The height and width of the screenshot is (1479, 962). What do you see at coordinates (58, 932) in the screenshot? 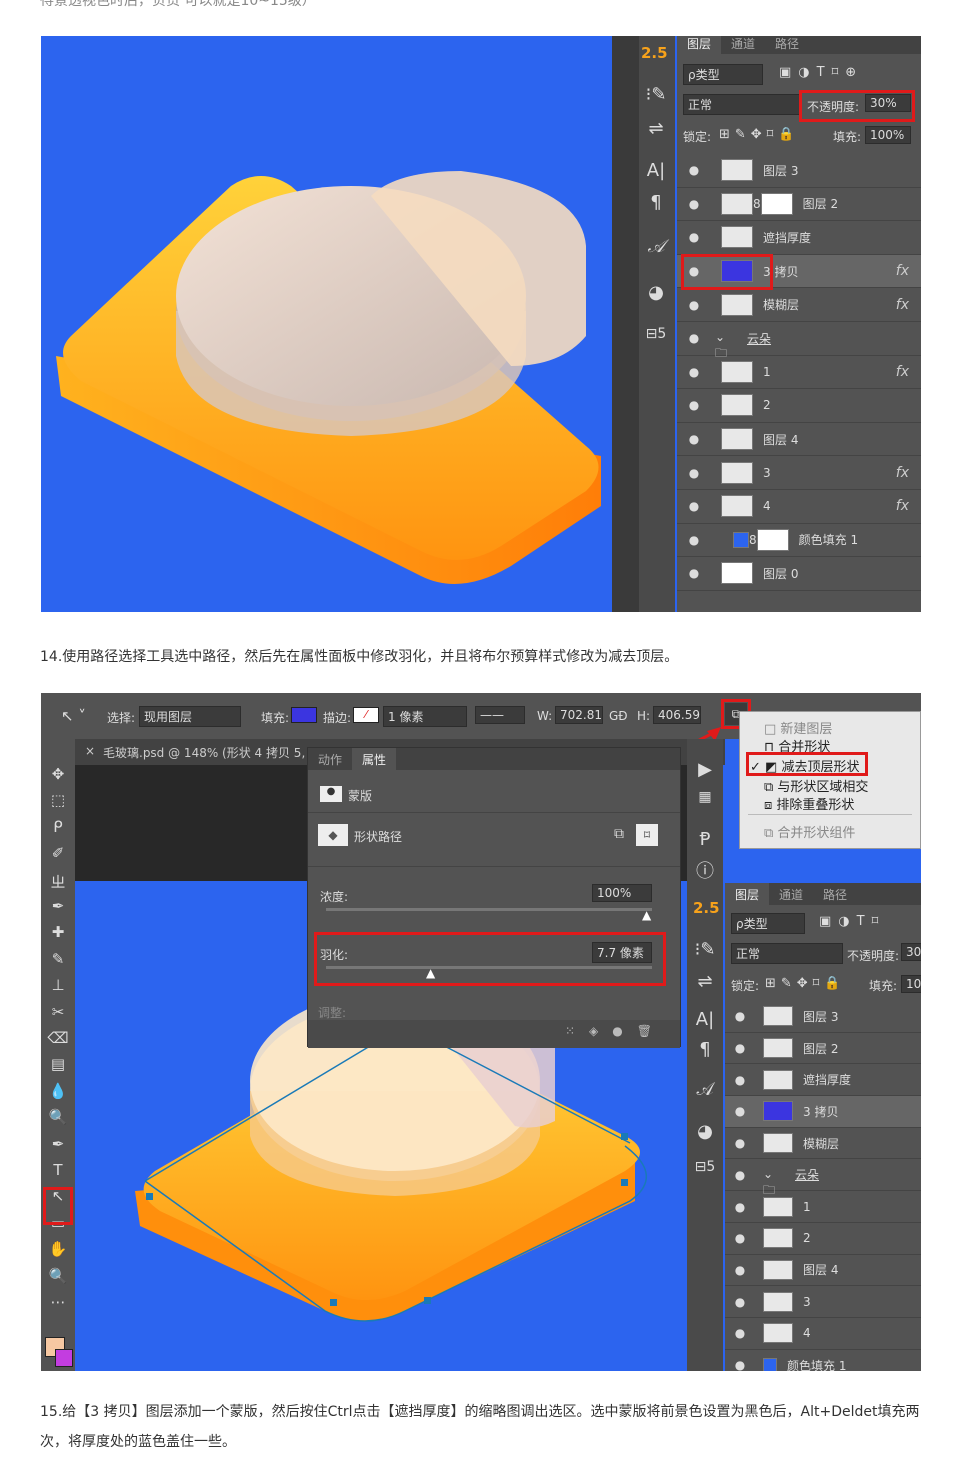
I see `healing-icon: ✚` at bounding box center [58, 932].